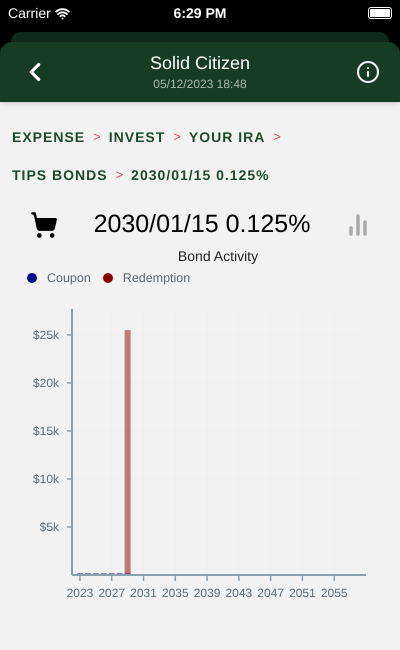 This screenshot has height=650, width=400. What do you see at coordinates (137, 137) in the screenshot?
I see `breadcrumb-link: INVEST` at bounding box center [137, 137].